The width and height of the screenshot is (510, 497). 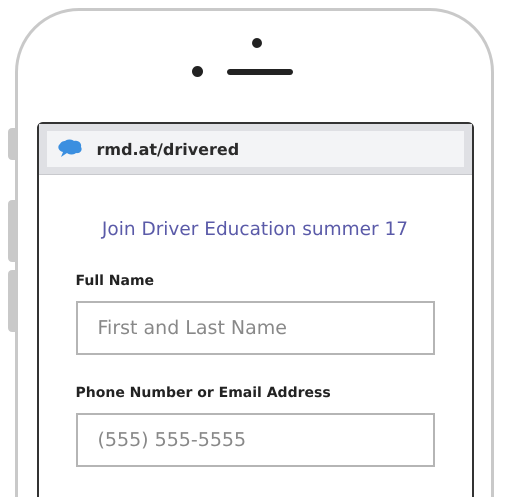 I want to click on input-field: (555) 555-5555, so click(x=255, y=440).